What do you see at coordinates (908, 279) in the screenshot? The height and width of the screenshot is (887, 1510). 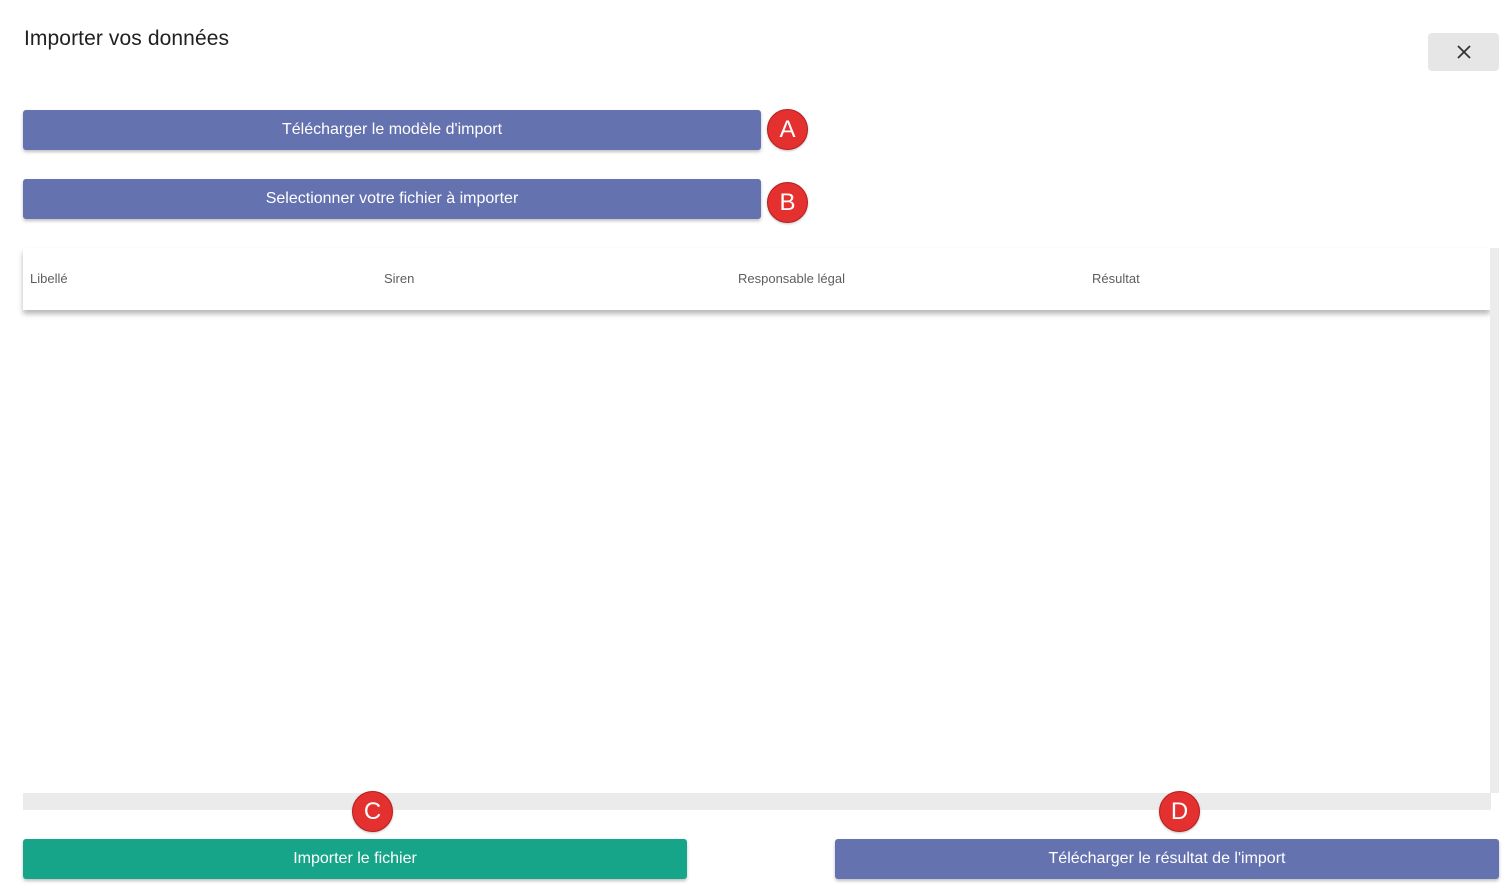 I see `column-header-responsable: Responsable légal` at bounding box center [908, 279].